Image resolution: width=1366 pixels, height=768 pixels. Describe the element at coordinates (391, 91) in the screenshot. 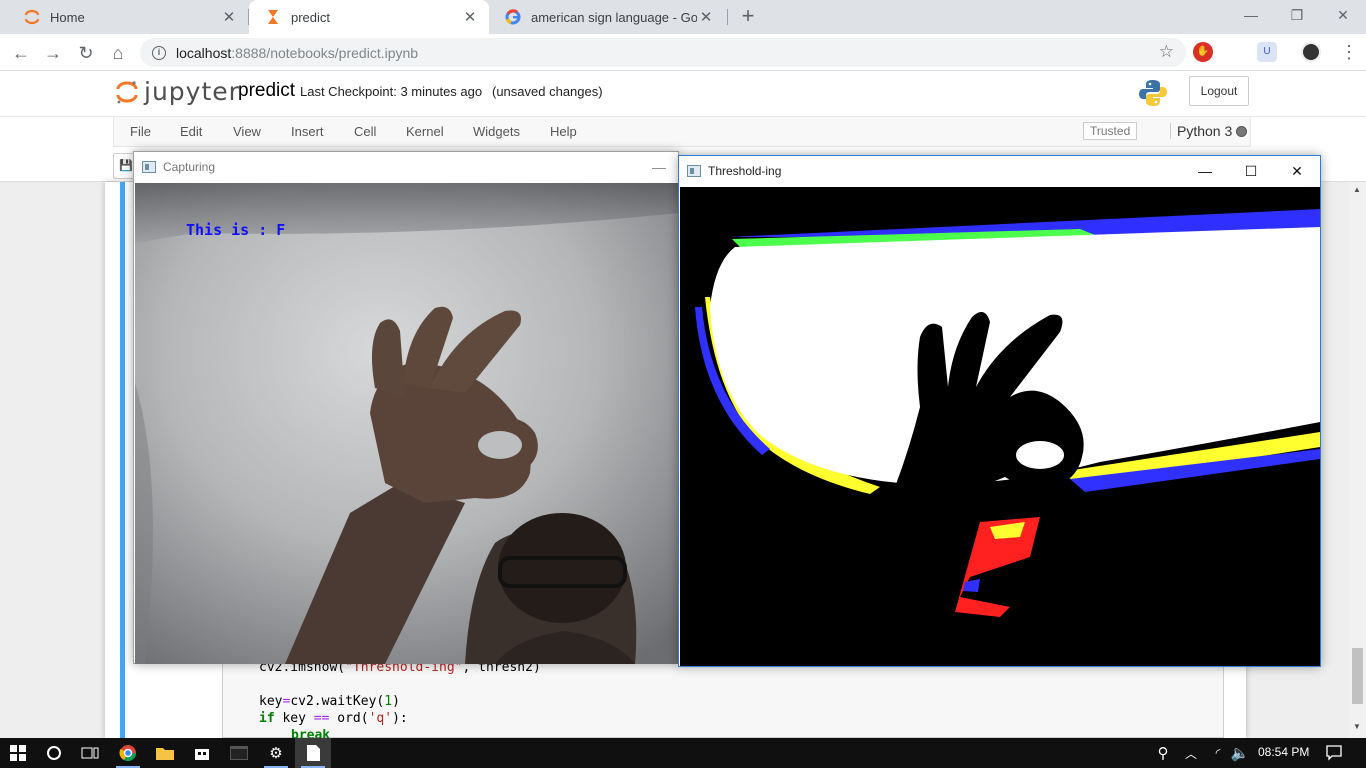

I see `checkpoint-status: Last Checkpoint: 3 minutes ago` at that location.